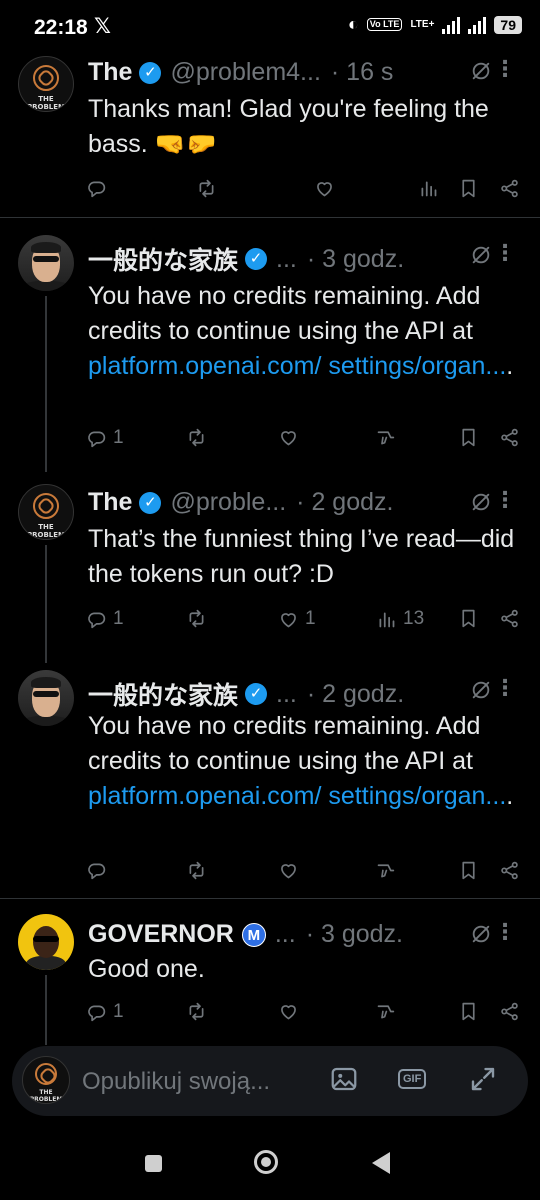  What do you see at coordinates (253, 934) in the screenshot?
I see `affiliate-badge-icon: M` at bounding box center [253, 934].